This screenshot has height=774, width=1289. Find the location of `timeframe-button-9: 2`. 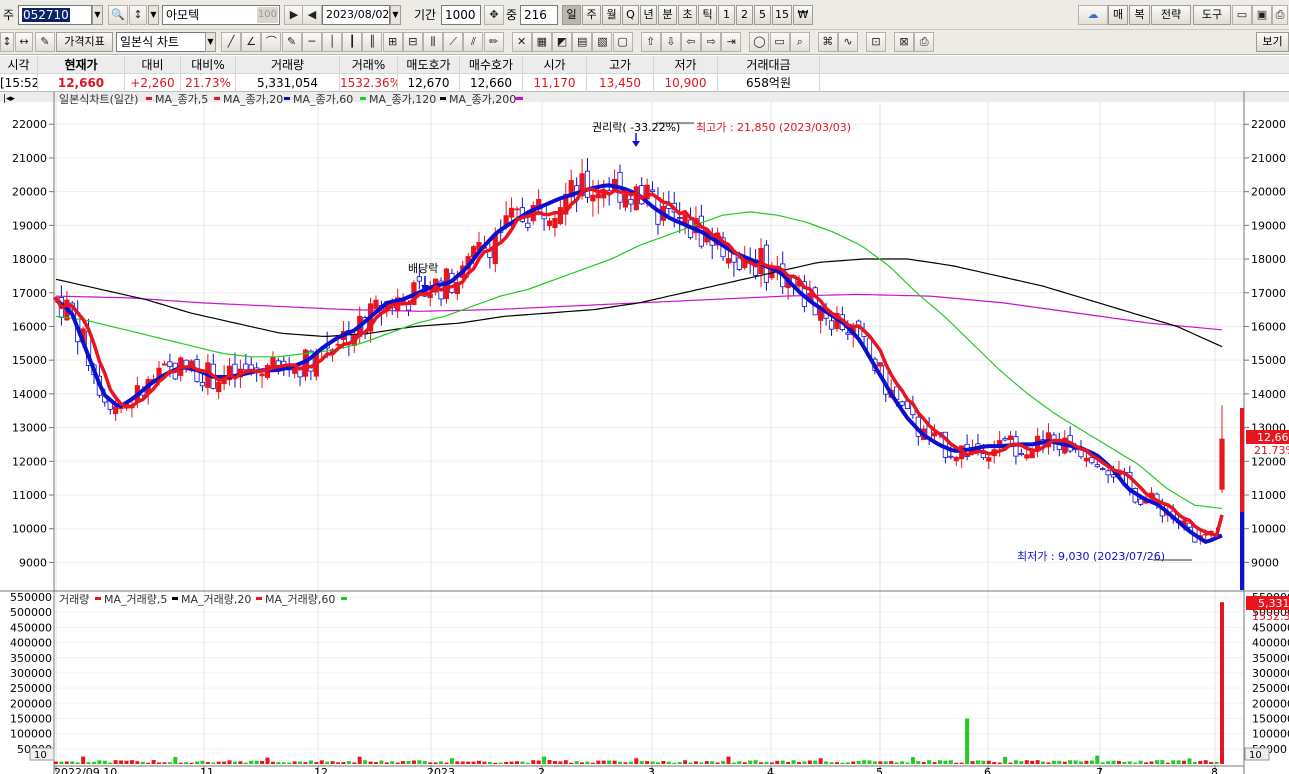

timeframe-button-9: 2 is located at coordinates (744, 15).